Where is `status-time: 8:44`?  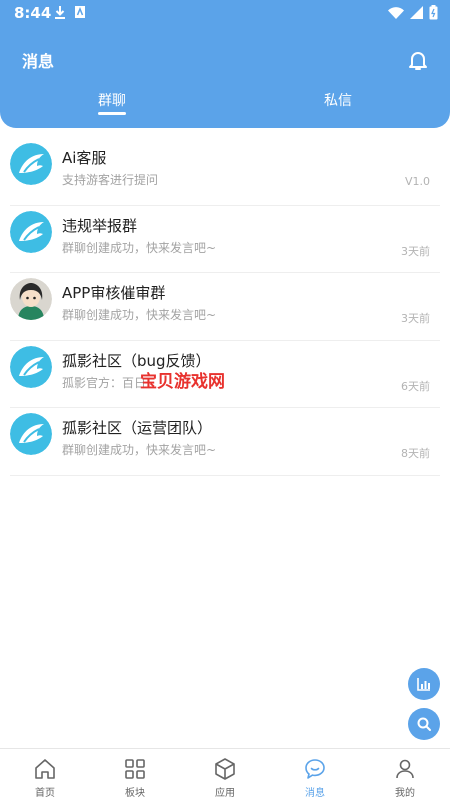
status-time: 8:44 is located at coordinates (33, 13).